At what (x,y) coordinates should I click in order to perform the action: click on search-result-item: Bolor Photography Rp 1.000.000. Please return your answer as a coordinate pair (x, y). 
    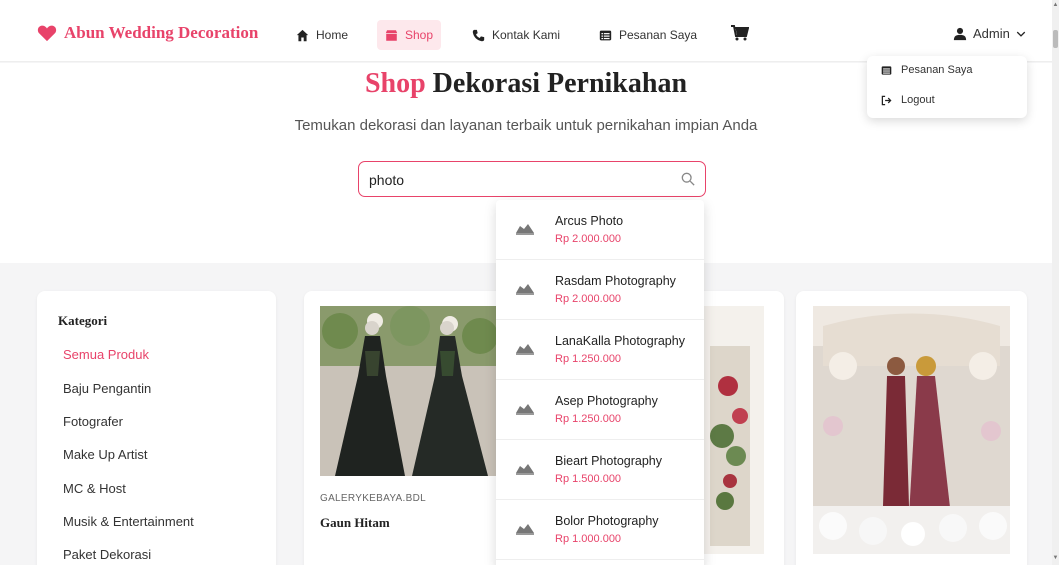
    Looking at the image, I should click on (600, 530).